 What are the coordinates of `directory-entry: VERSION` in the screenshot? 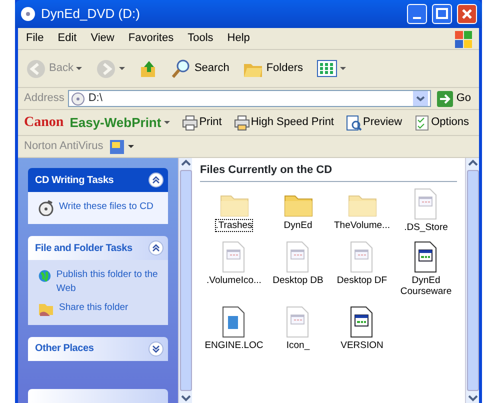 It's located at (362, 329).